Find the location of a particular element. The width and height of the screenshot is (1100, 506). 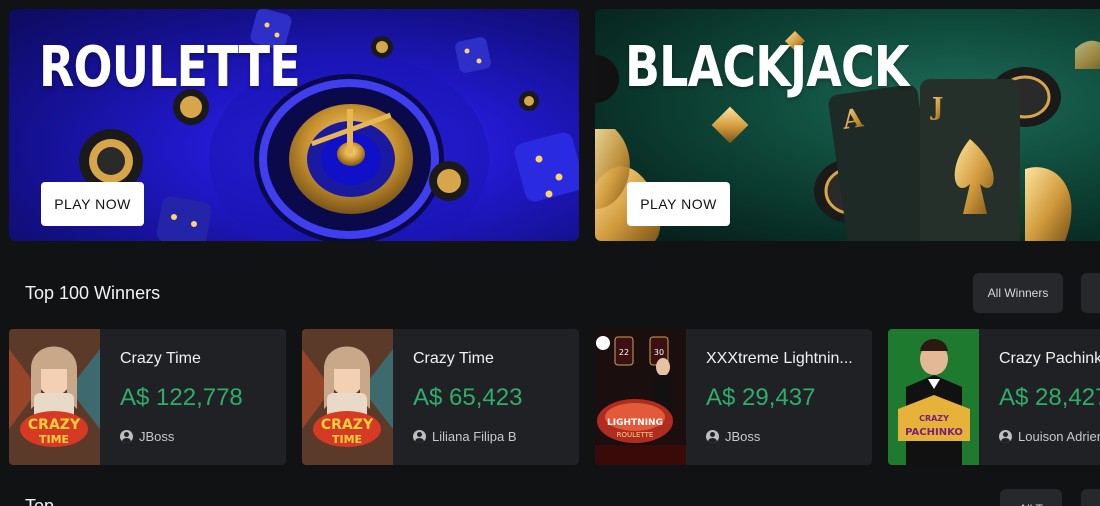

all-button: All T is located at coordinates (1031, 497).